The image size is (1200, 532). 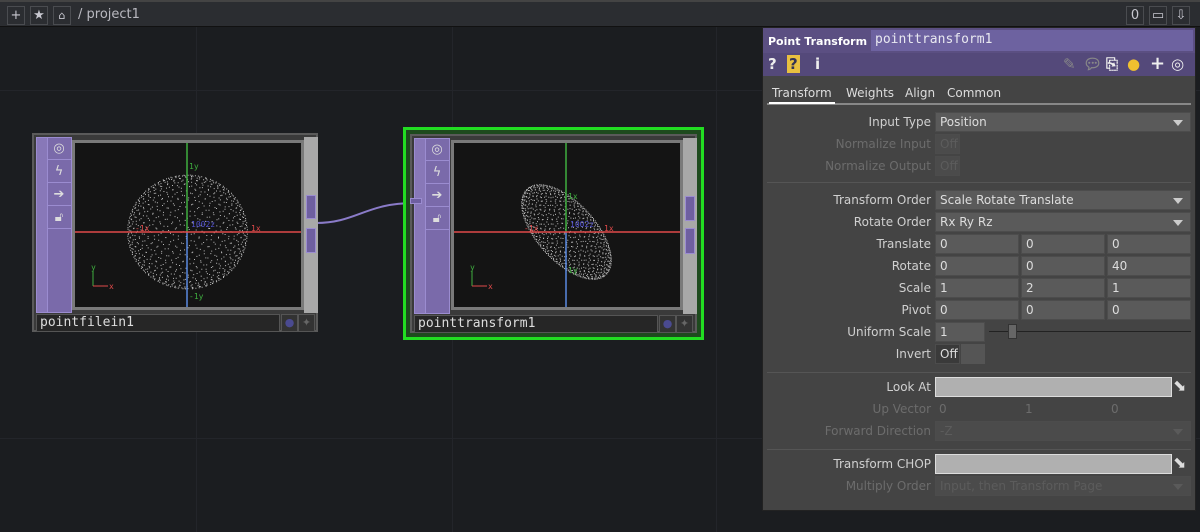 What do you see at coordinates (573, 196) in the screenshot?
I see `pos-y-label: 1x` at bounding box center [573, 196].